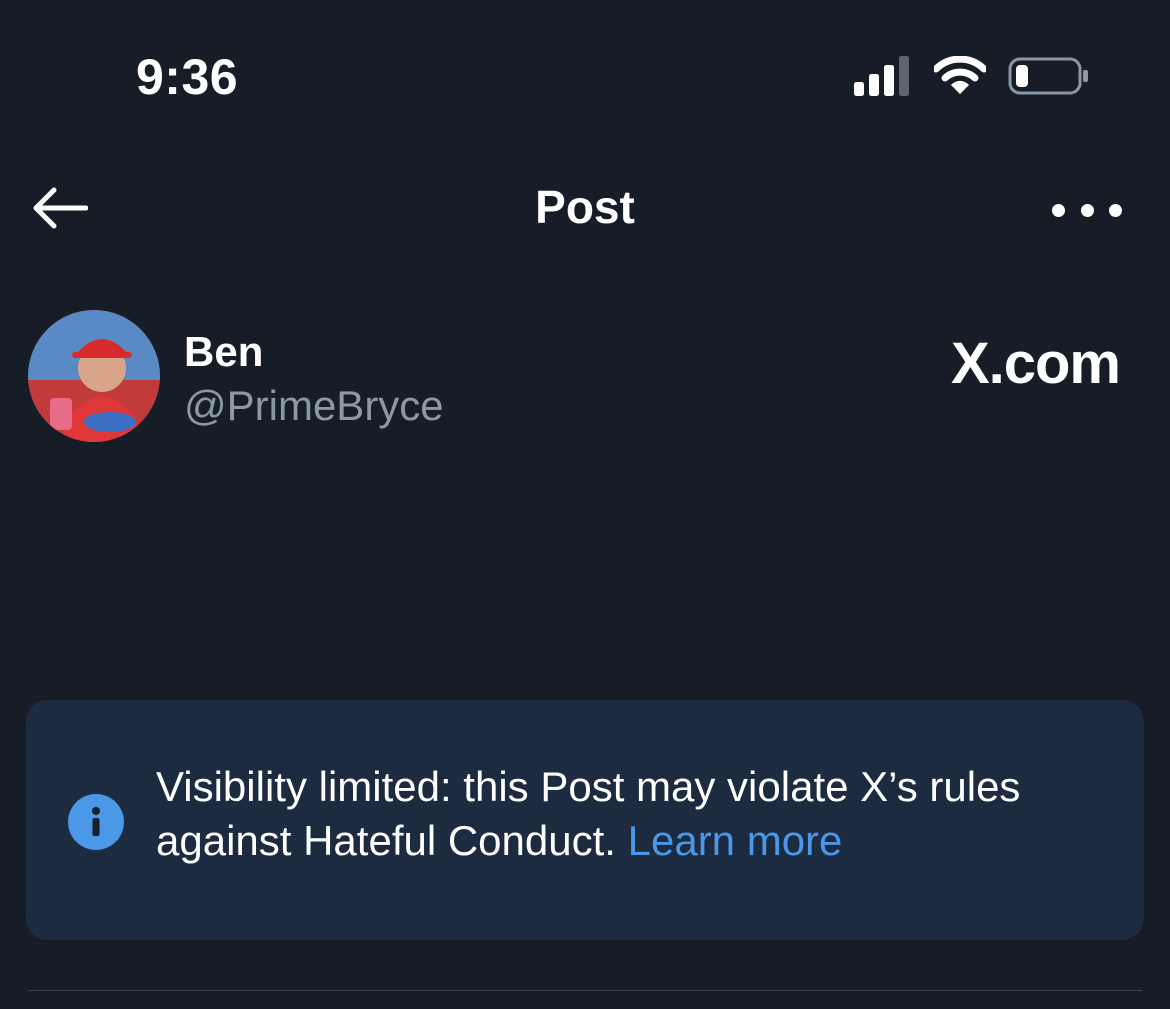  What do you see at coordinates (1087, 210) in the screenshot?
I see `more-options-button` at bounding box center [1087, 210].